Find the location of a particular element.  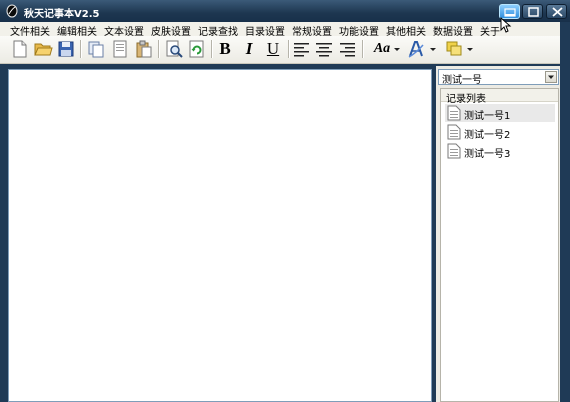

align-left-icon is located at coordinates (301, 50).